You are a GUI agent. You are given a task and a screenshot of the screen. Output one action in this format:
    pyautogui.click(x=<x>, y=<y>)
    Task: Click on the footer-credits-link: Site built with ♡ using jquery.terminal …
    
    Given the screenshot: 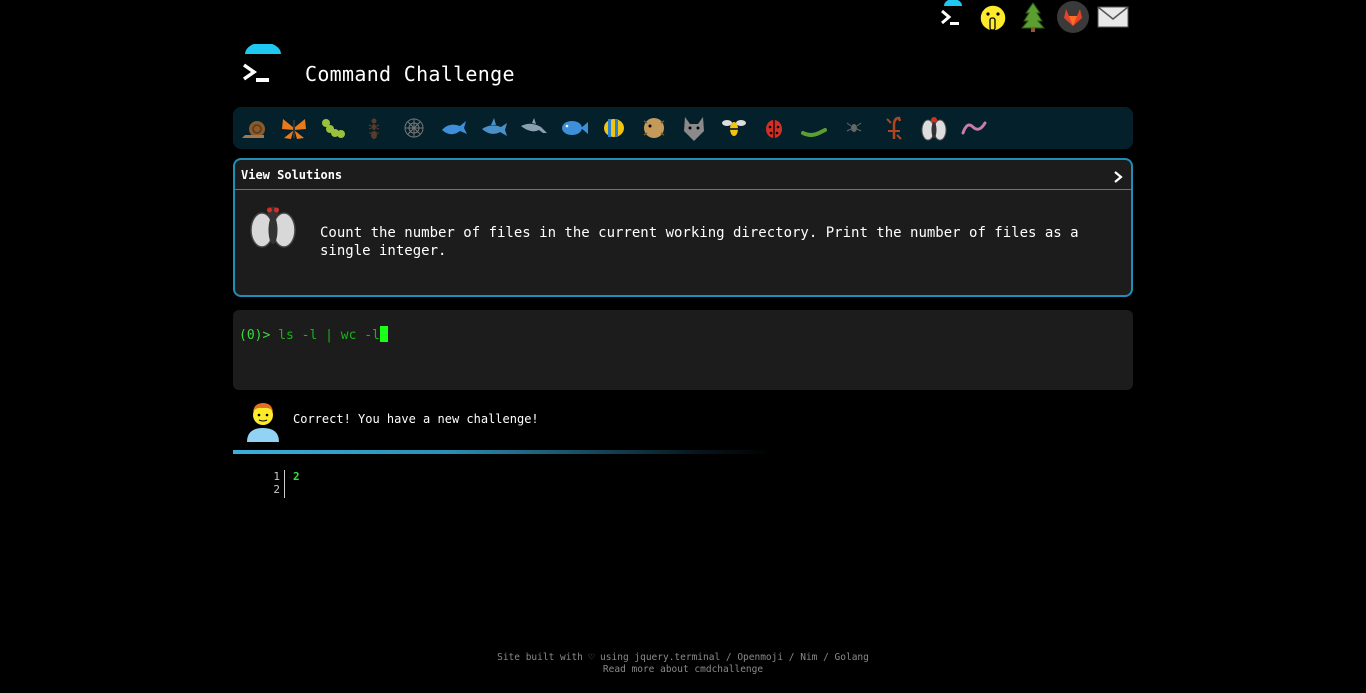 What is the action you would take?
    pyautogui.click(x=683, y=657)
    